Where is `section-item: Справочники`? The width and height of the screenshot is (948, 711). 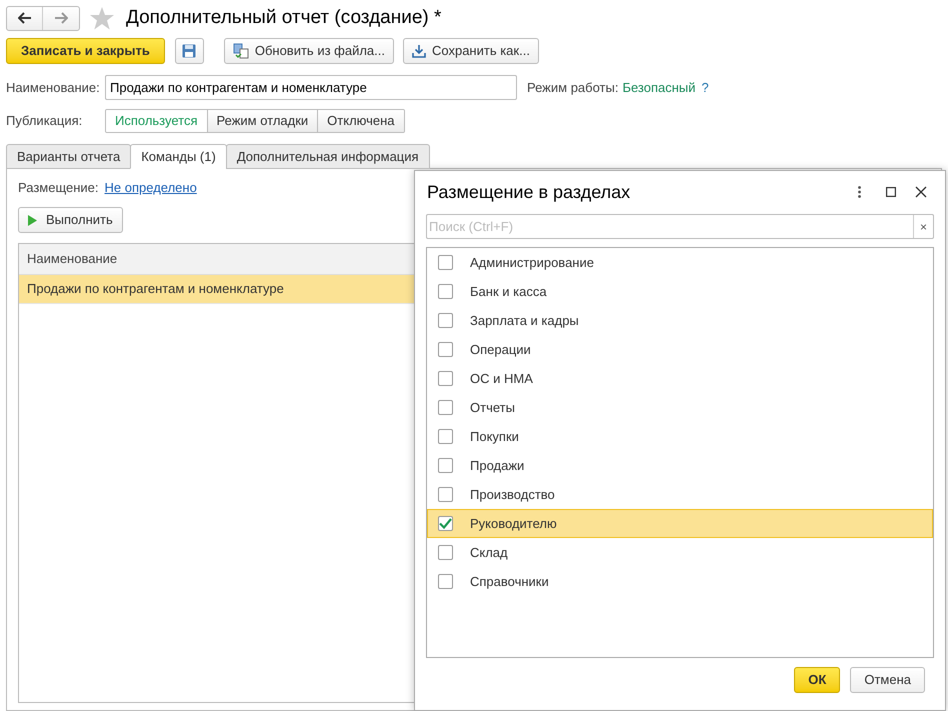
section-item: Справочники is located at coordinates (680, 581).